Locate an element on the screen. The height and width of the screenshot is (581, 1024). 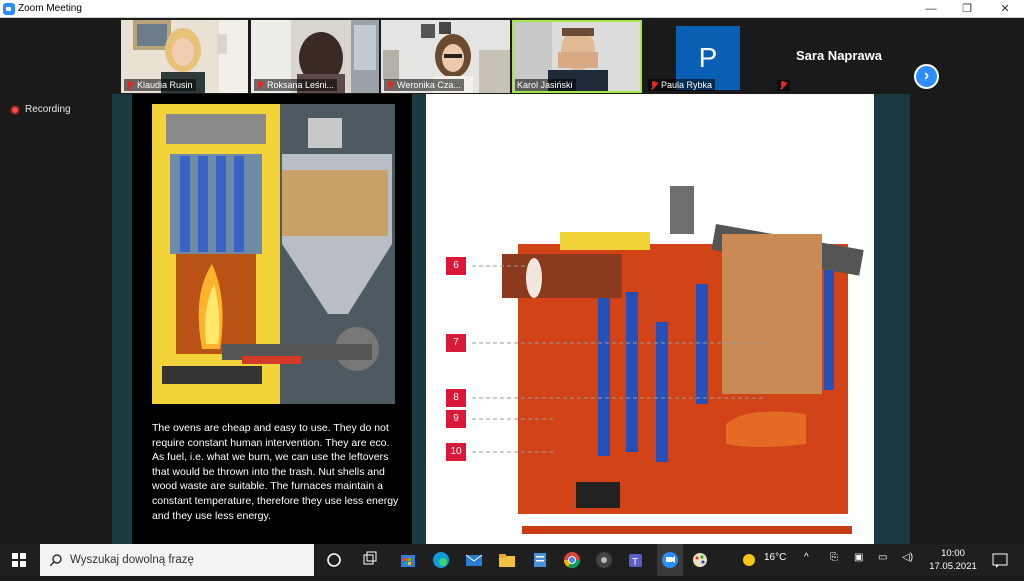
weather-temperature: 16°C is located at coordinates (775, 557).